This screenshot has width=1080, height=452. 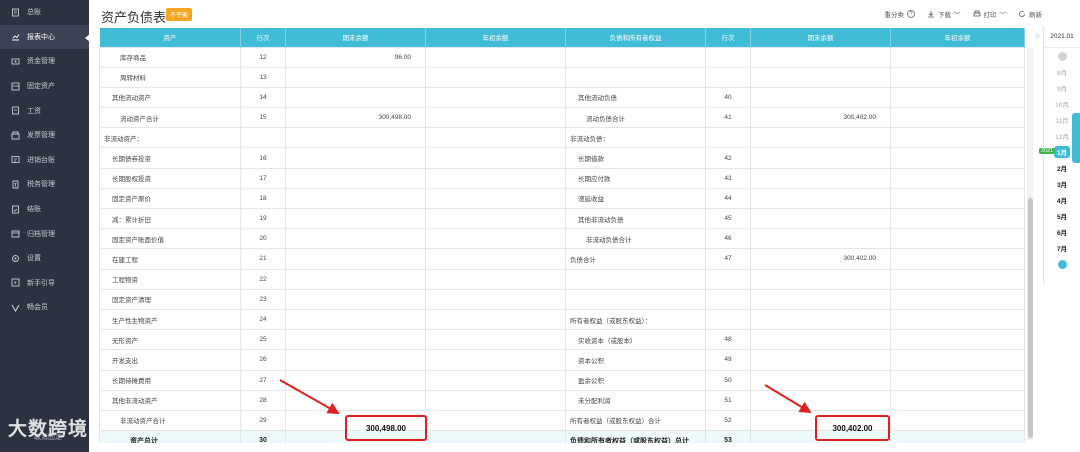 What do you see at coordinates (1062, 216) in the screenshot?
I see `month-item: 5月` at bounding box center [1062, 216].